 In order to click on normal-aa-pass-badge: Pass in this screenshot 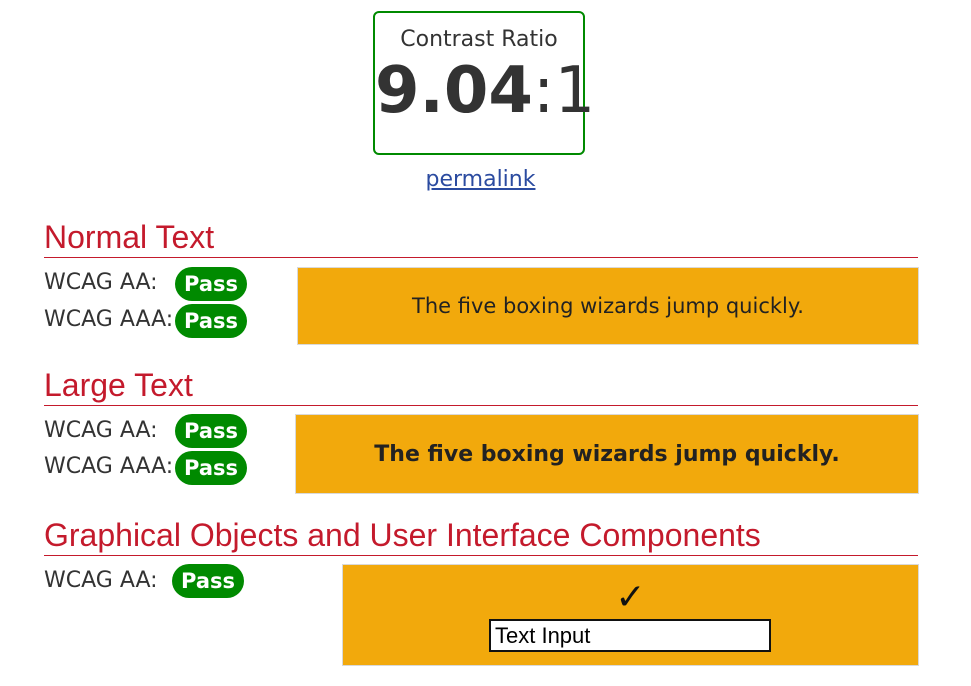, I will do `click(211, 284)`.